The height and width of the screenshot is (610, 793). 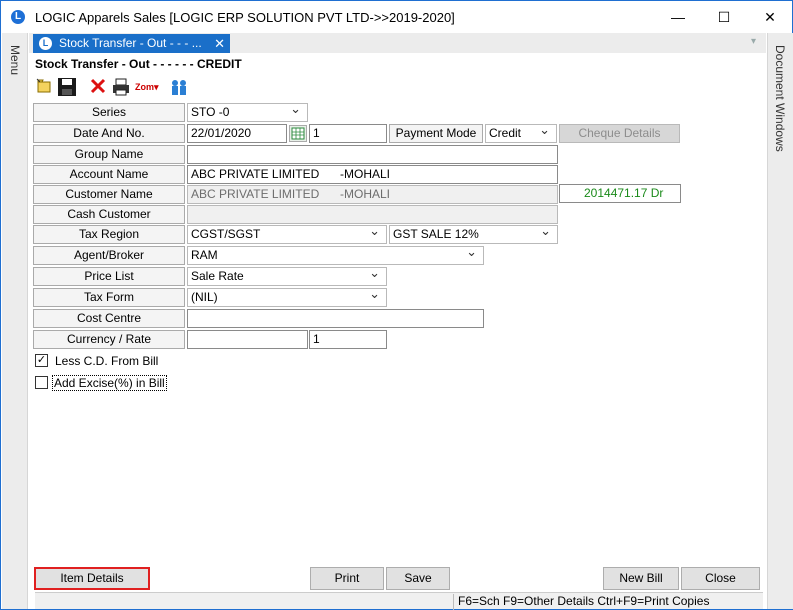 I want to click on series-select: STO -0, so click(x=247, y=112).